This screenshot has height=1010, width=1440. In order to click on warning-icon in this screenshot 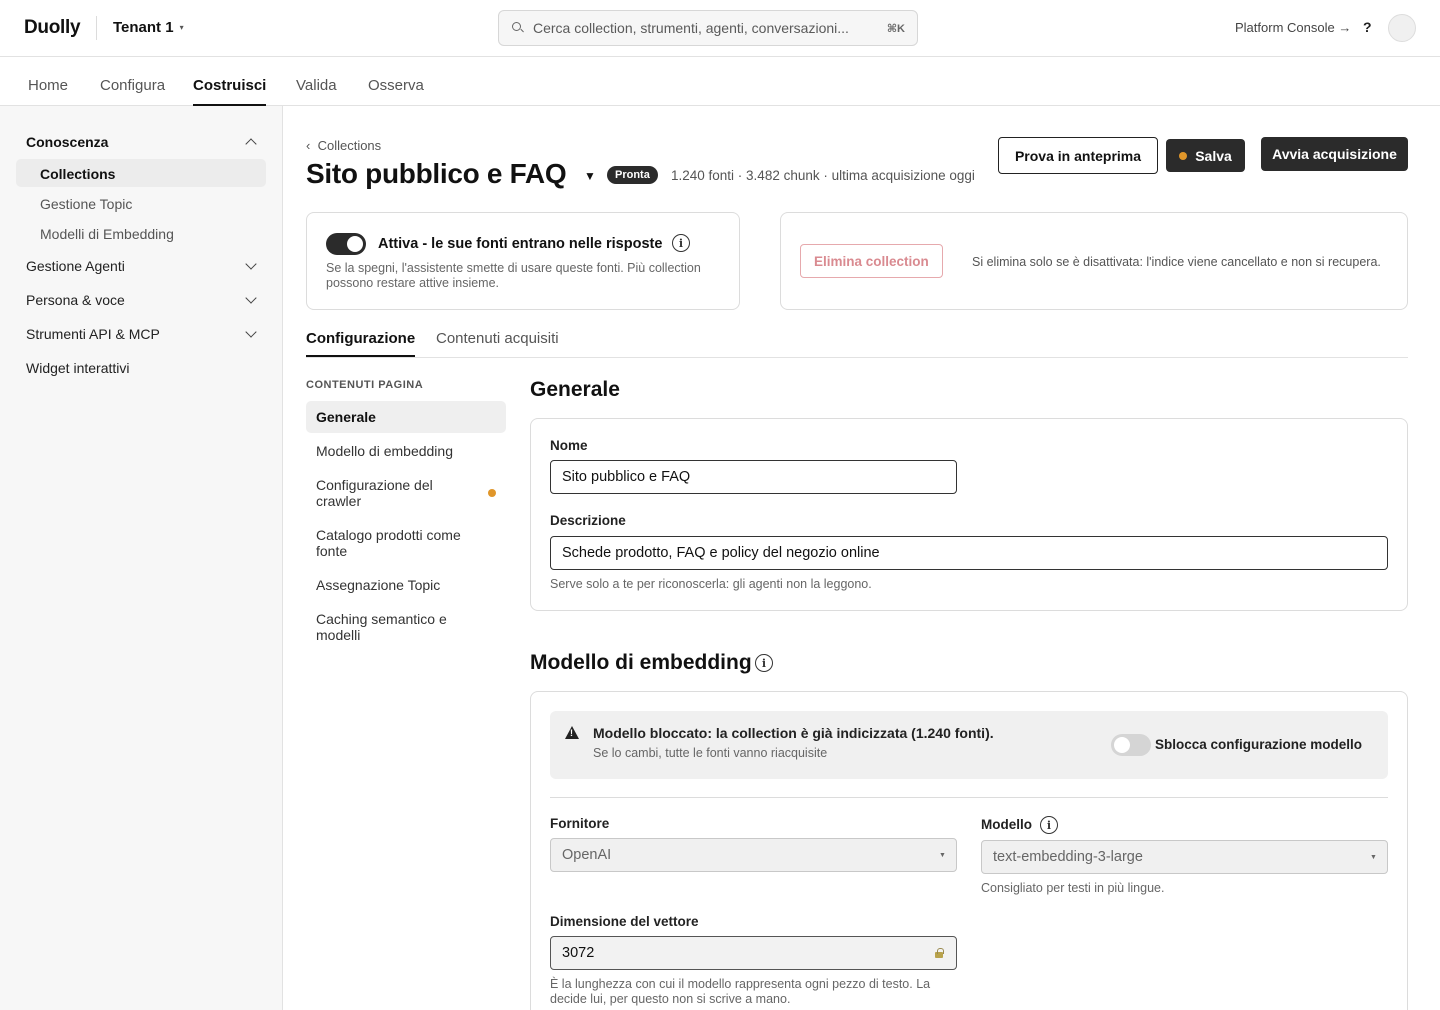, I will do `click(572, 732)`.